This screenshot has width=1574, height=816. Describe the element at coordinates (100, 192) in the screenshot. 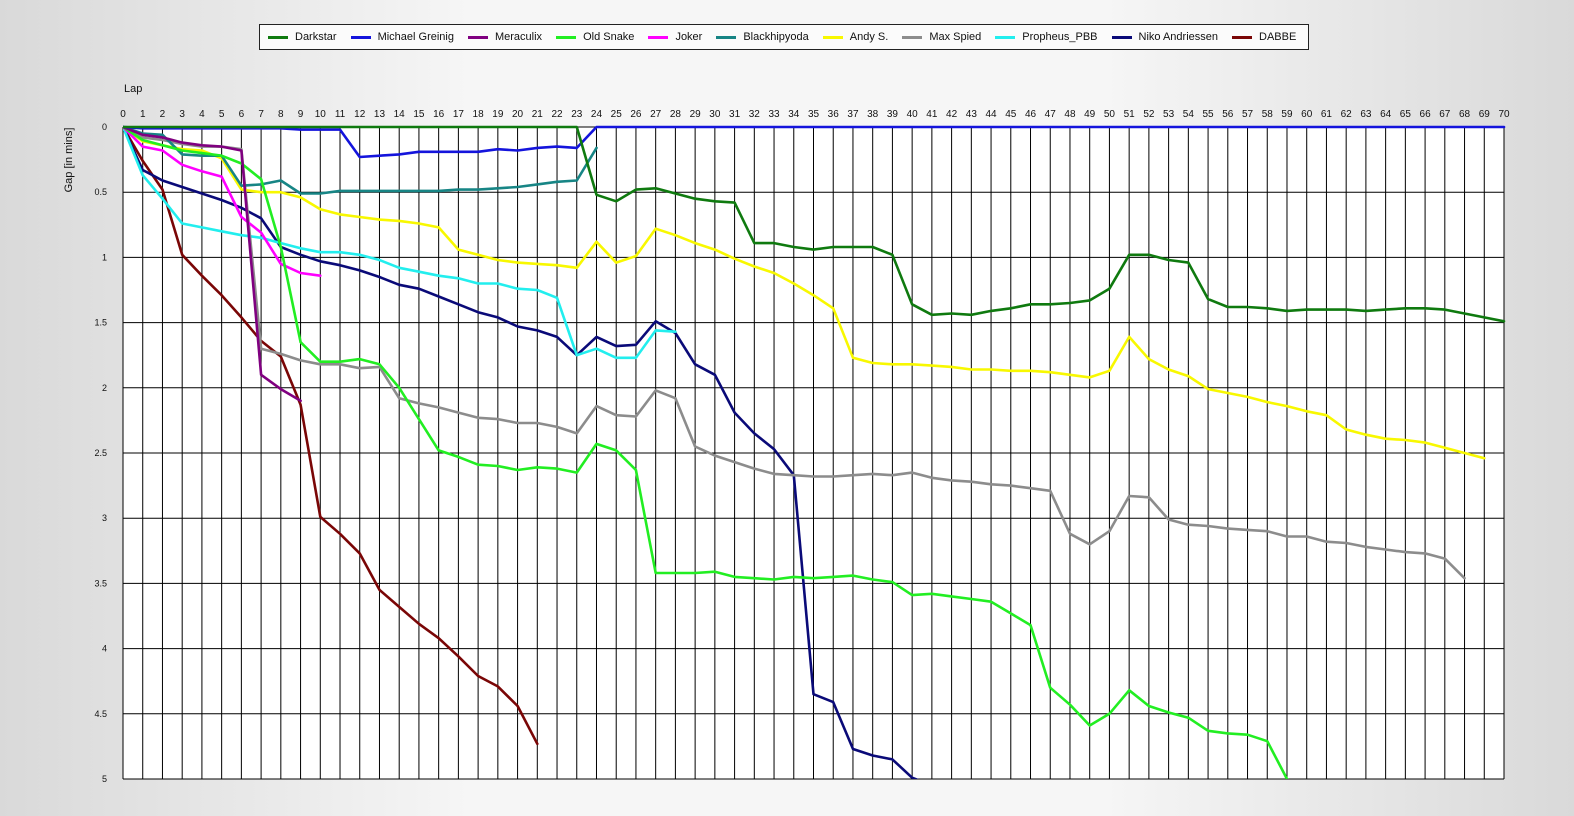

I see `y-tick-label: 0.5` at that location.